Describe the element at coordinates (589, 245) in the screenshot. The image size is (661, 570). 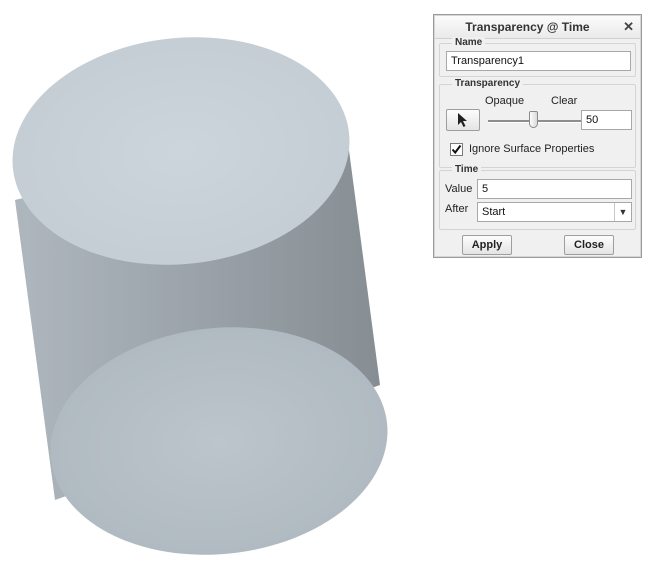
I see `close-button: Close` at that location.